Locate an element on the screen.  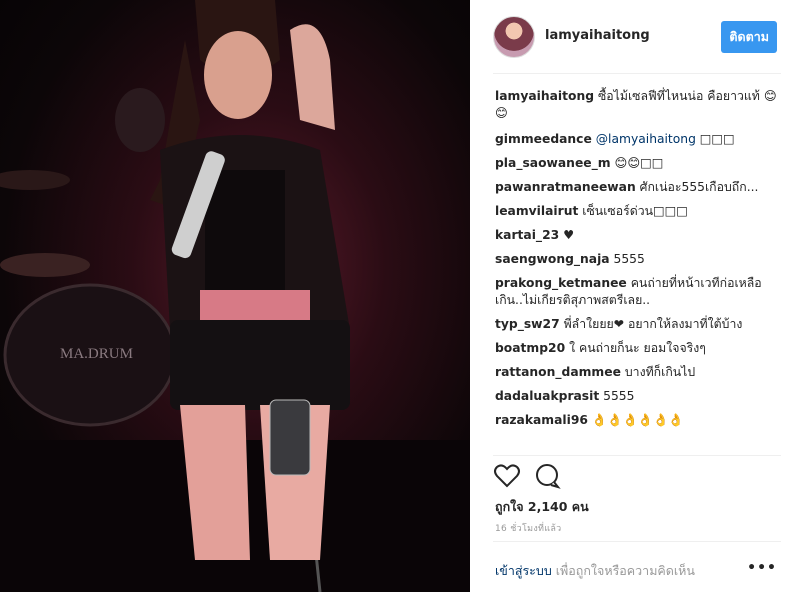
comment-text: ♥ is located at coordinates (569, 235).